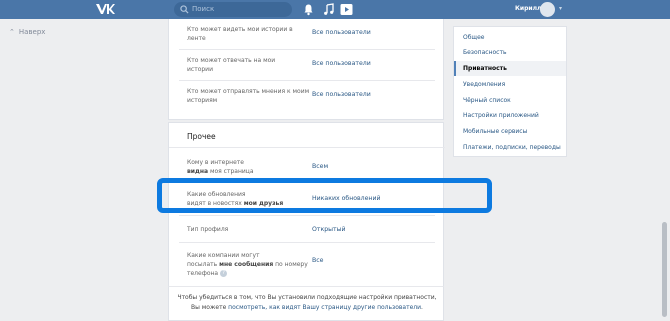  I want to click on menu-item-privacy: Приватность, so click(510, 68).